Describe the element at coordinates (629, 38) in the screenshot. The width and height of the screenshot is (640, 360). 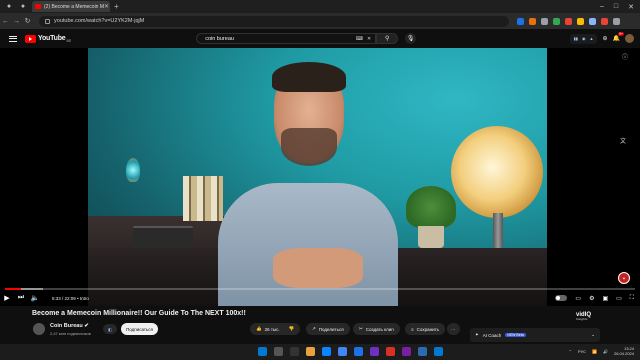
I see `account-avatar` at that location.